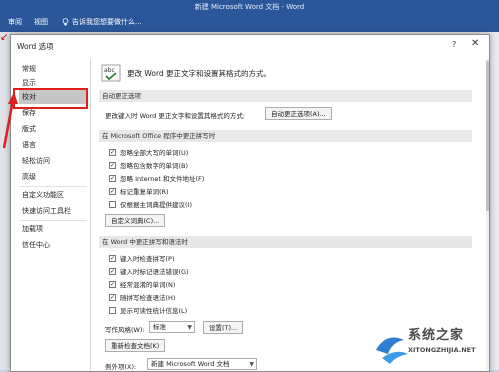 This screenshot has width=499, height=372. I want to click on panel-heading: 更改 Word 更正文字和设置其格式的方式。, so click(199, 73).